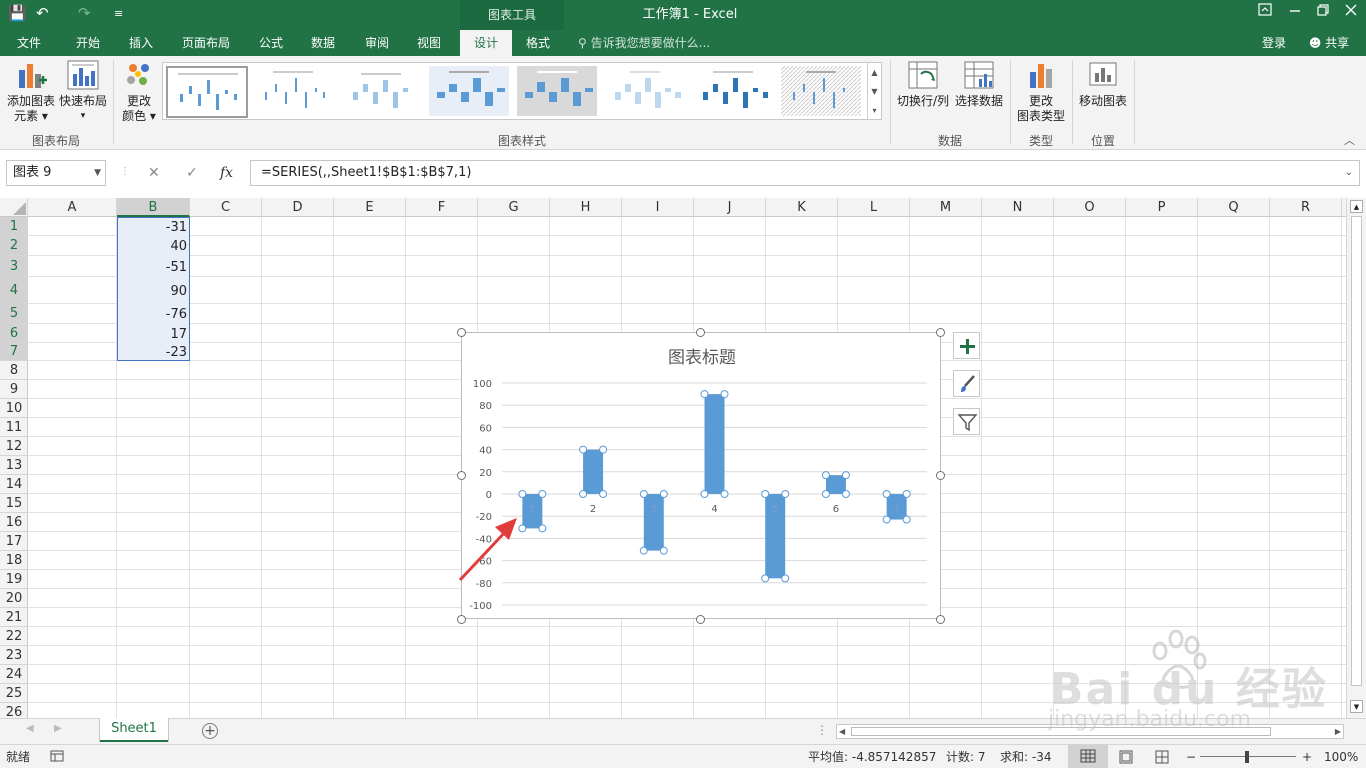 Image resolution: width=1366 pixels, height=776 pixels. What do you see at coordinates (152, 333) in the screenshot?
I see `cell-b6: 17` at bounding box center [152, 333].